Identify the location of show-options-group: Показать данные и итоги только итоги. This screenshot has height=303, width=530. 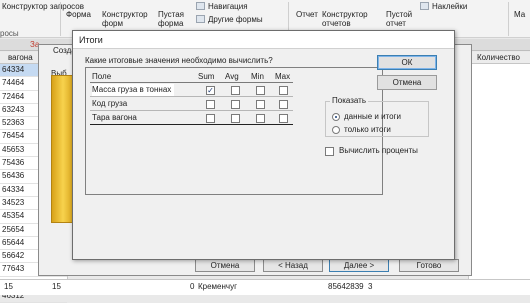
(377, 116).